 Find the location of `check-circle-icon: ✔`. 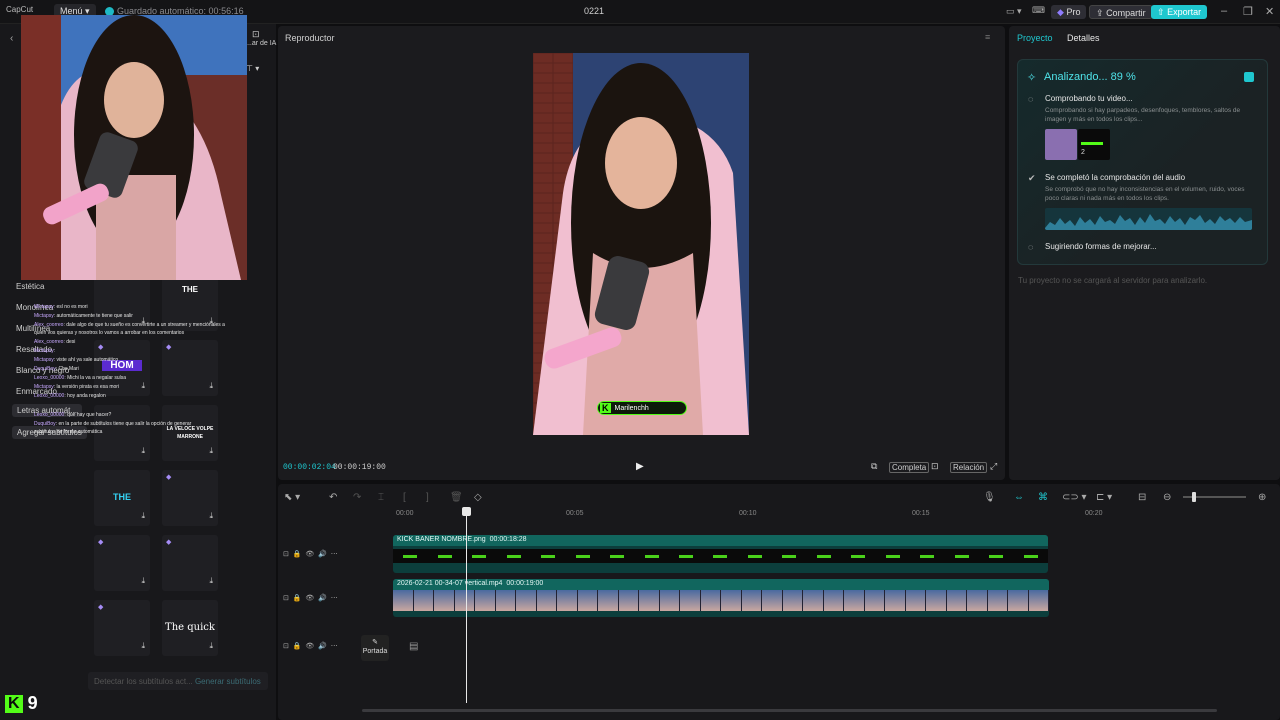

check-circle-icon: ✔ is located at coordinates (1032, 178).